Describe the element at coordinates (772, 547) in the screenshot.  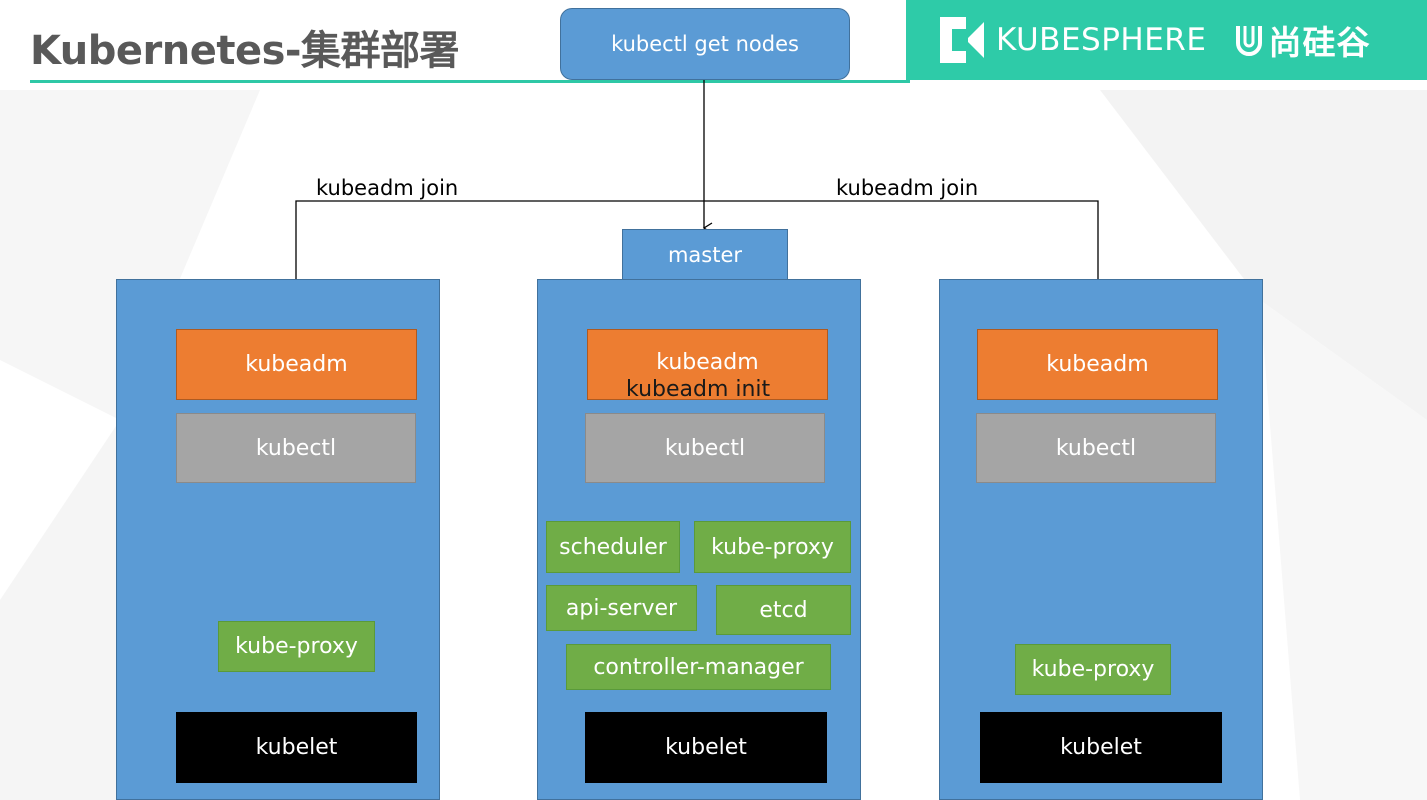
I see `master-kube-proxy-box: kube-proxy` at that location.